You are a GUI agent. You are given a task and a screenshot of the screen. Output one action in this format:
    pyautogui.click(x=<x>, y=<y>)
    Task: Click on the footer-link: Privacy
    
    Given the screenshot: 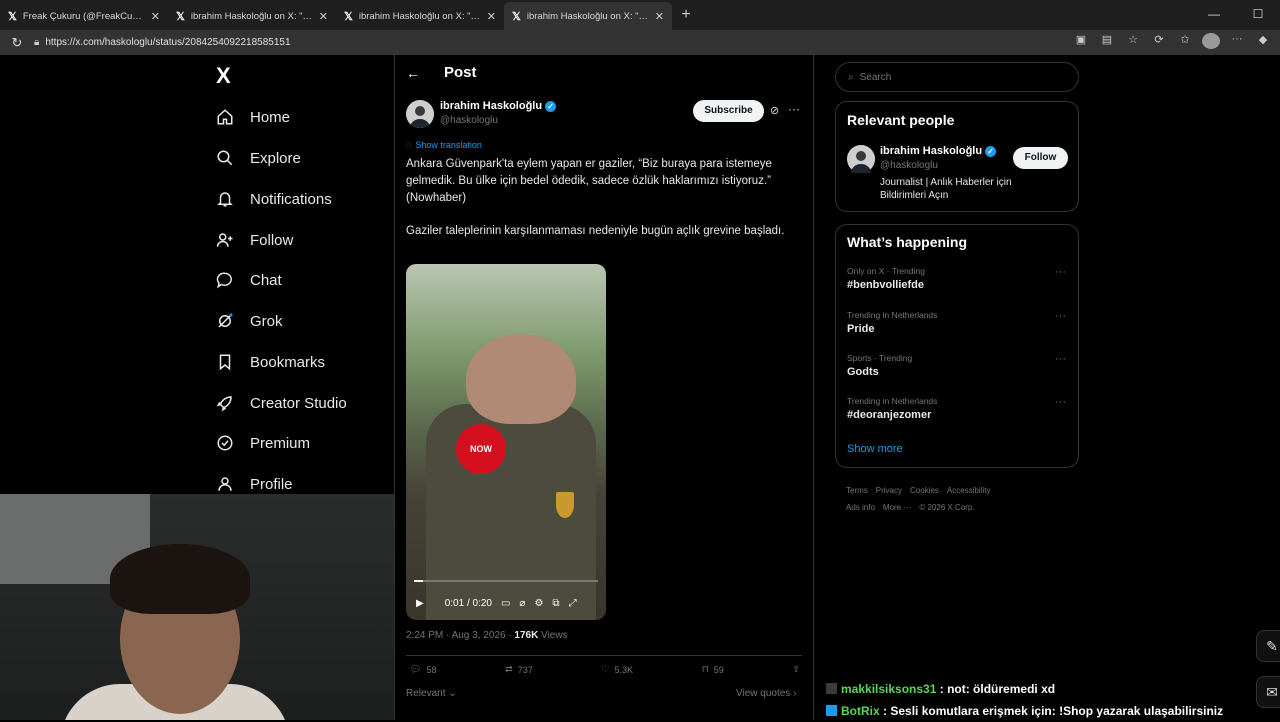 What is the action you would take?
    pyautogui.click(x=889, y=490)
    